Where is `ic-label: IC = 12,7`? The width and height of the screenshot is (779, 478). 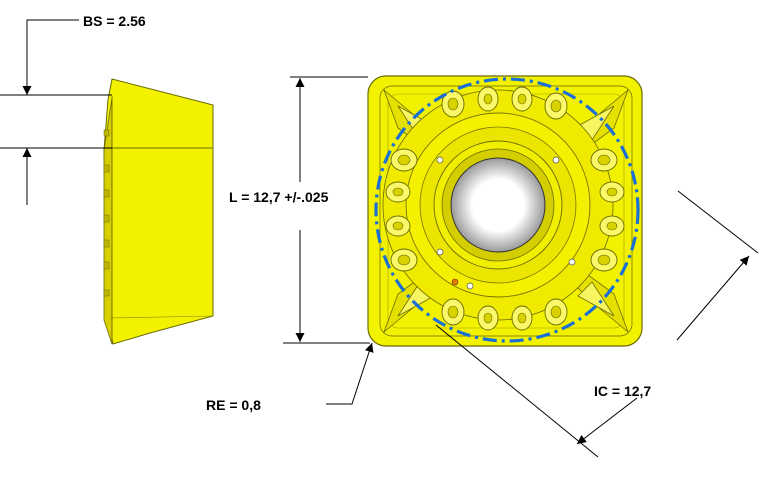
ic-label: IC = 12,7 is located at coordinates (623, 391).